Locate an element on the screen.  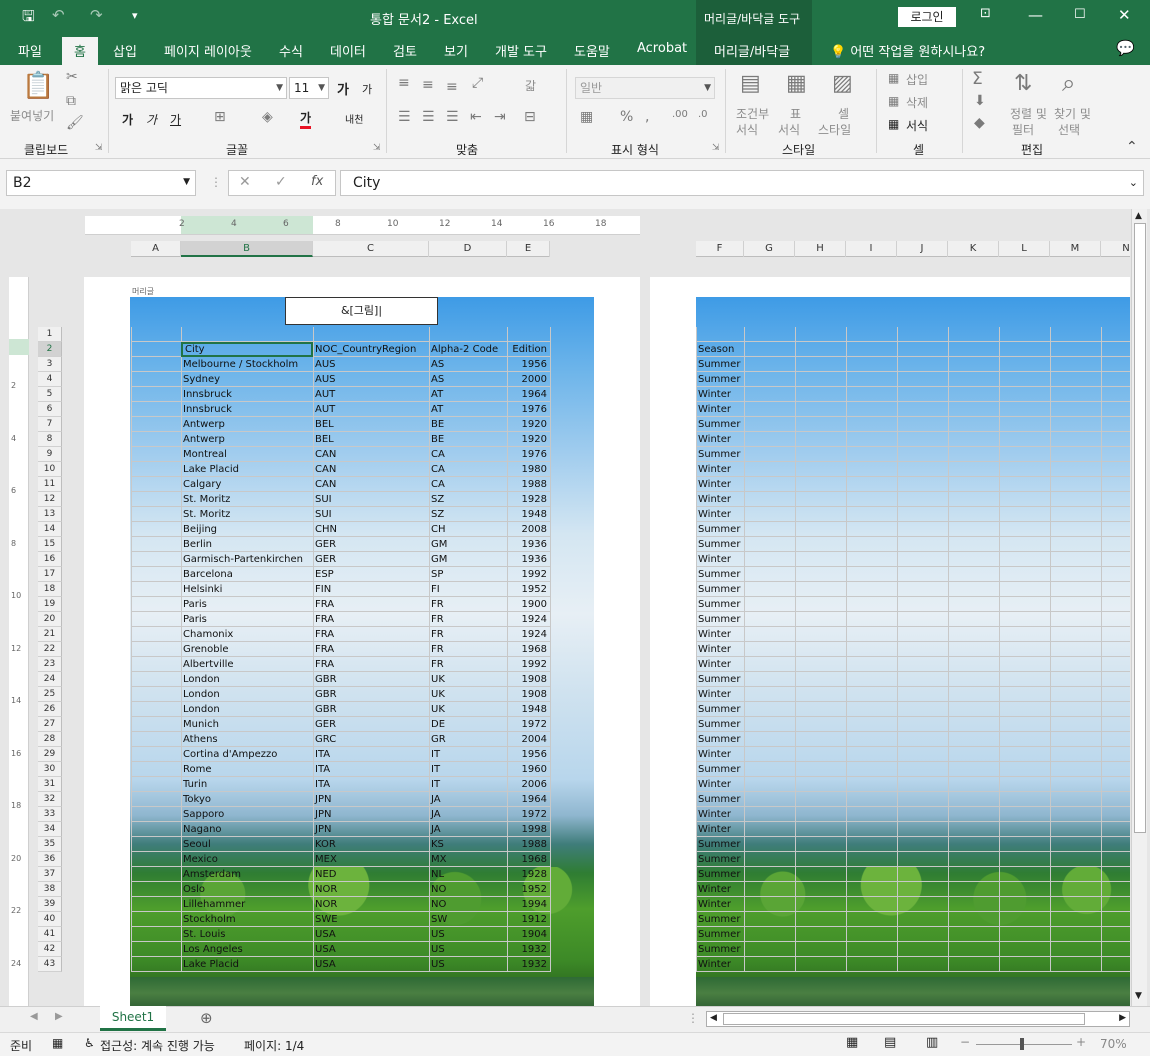
row-header: 25 is located at coordinates (50, 694).